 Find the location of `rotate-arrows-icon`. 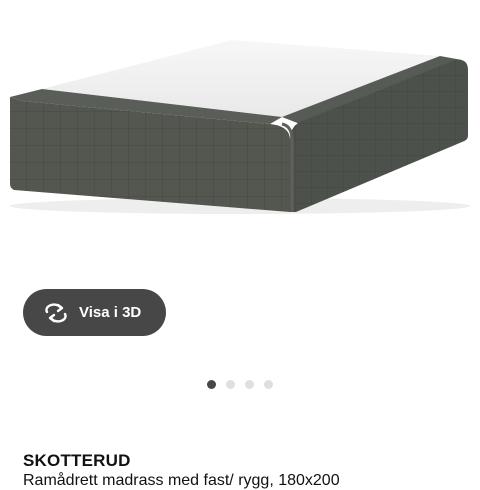

rotate-arrows-icon is located at coordinates (56, 312).